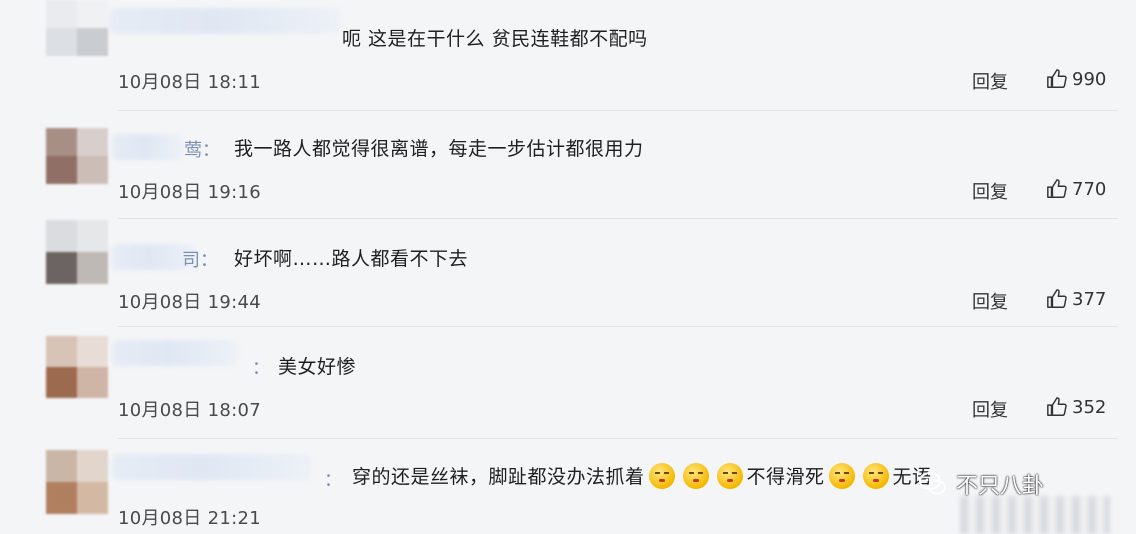  What do you see at coordinates (932, 483) in the screenshot?
I see `wechat-icon` at bounding box center [932, 483].